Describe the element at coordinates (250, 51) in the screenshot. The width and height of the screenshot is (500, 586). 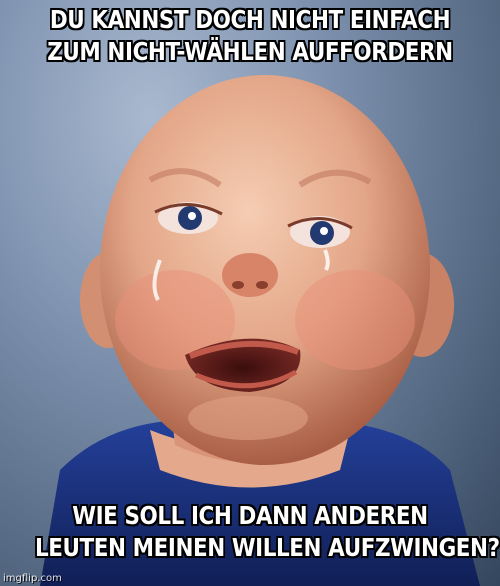
I see `top-caption-line-2: ZUM NICHT-WÄHLEN AUFFORDERN` at that location.